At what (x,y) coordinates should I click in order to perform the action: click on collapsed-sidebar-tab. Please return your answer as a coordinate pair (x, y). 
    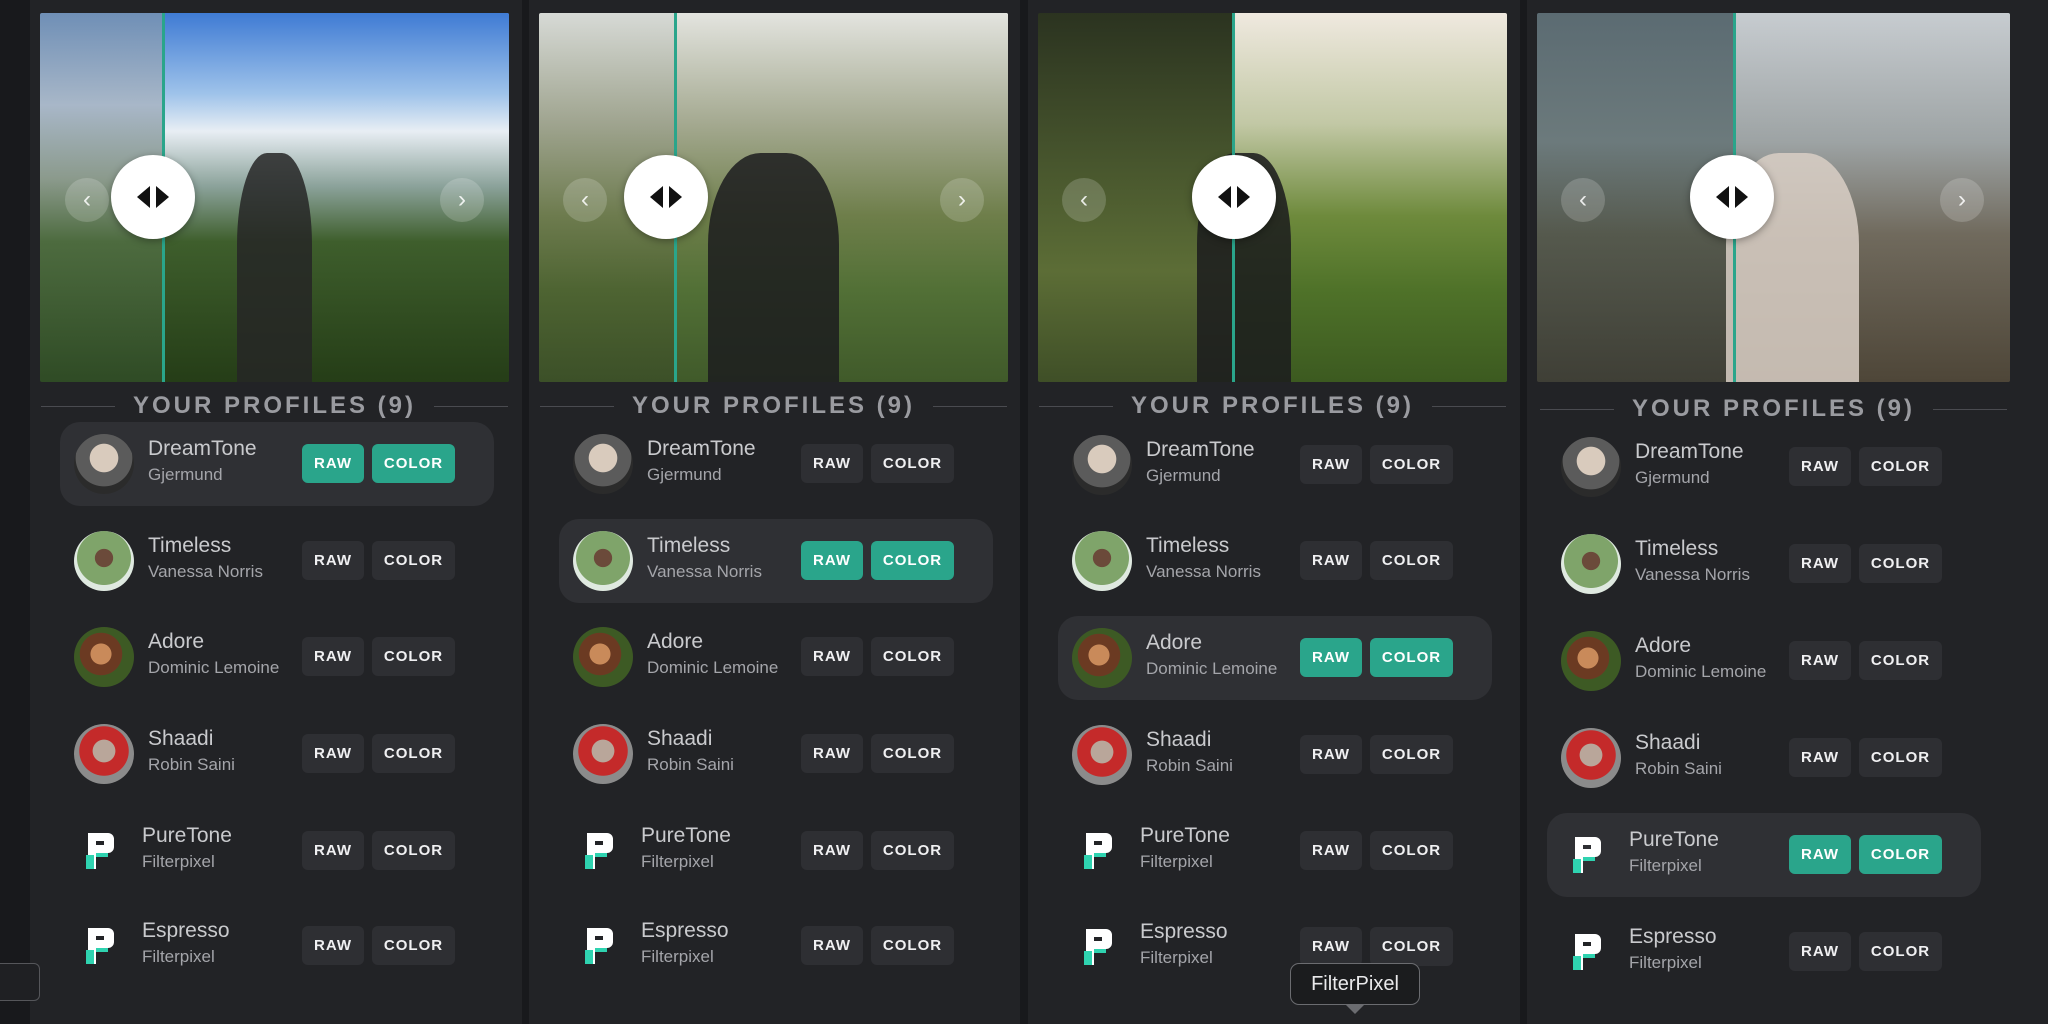
    Looking at the image, I should click on (20, 982).